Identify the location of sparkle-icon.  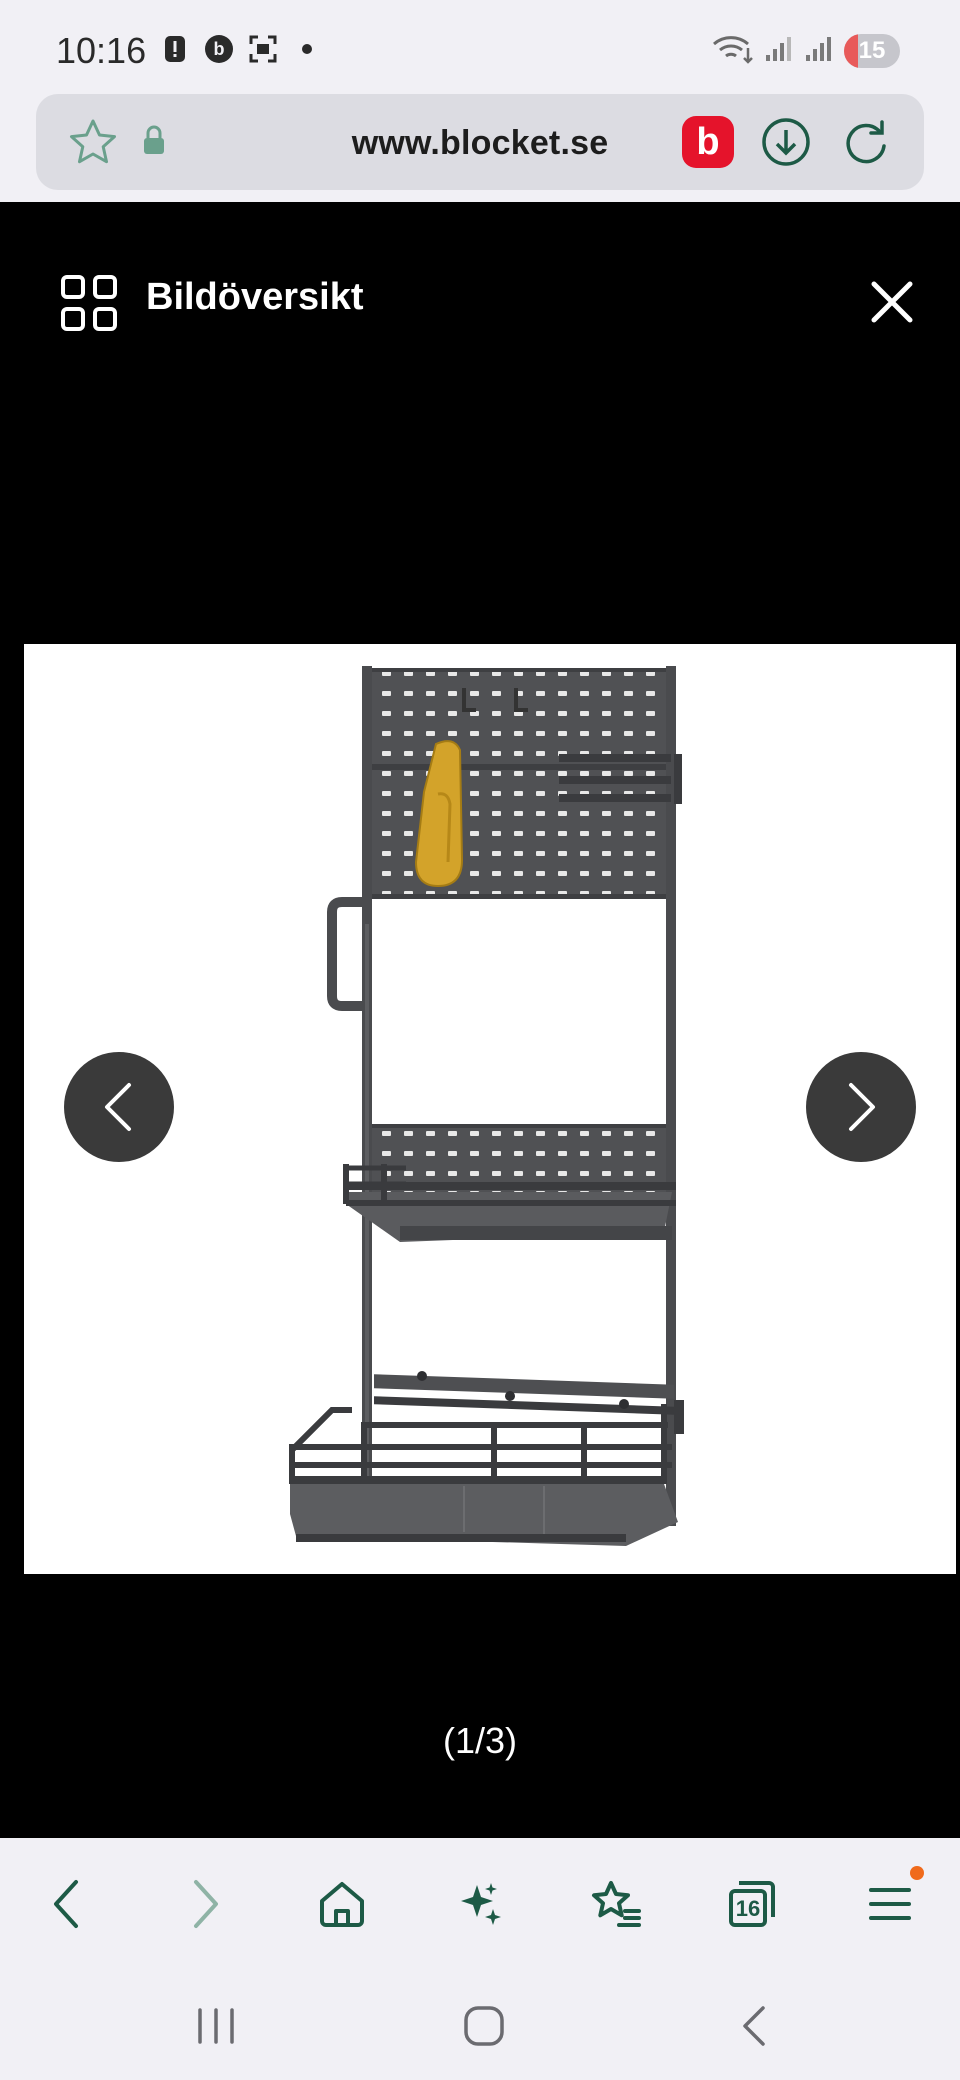
(481, 1904).